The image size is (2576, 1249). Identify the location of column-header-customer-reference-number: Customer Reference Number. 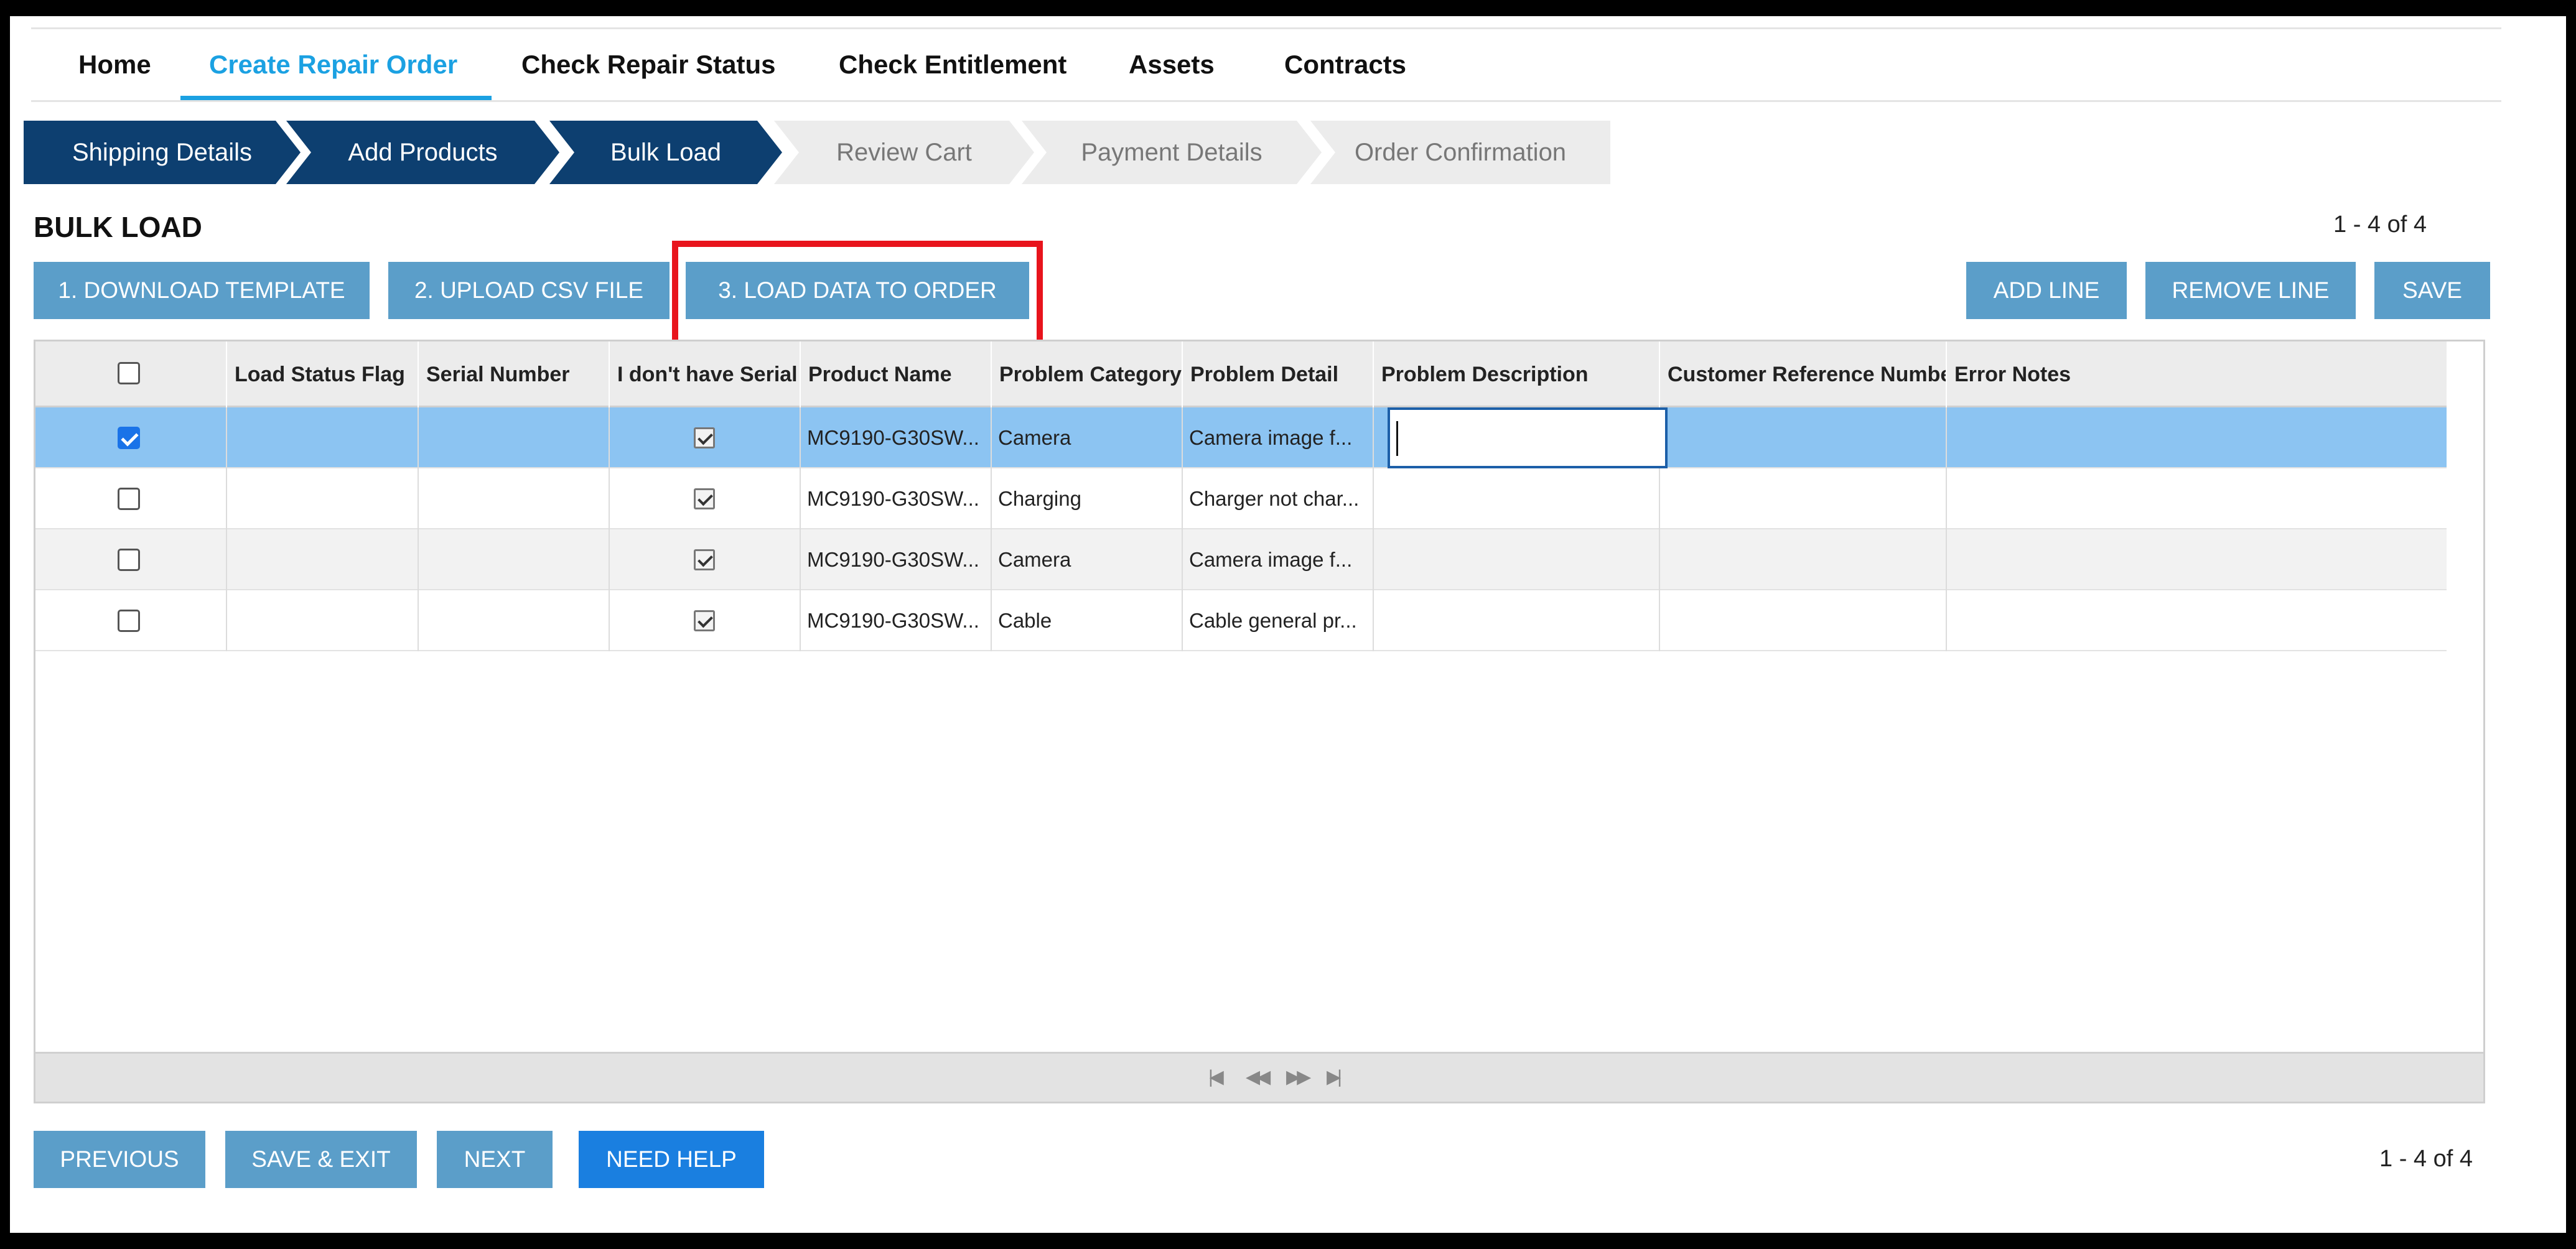
(1802, 374).